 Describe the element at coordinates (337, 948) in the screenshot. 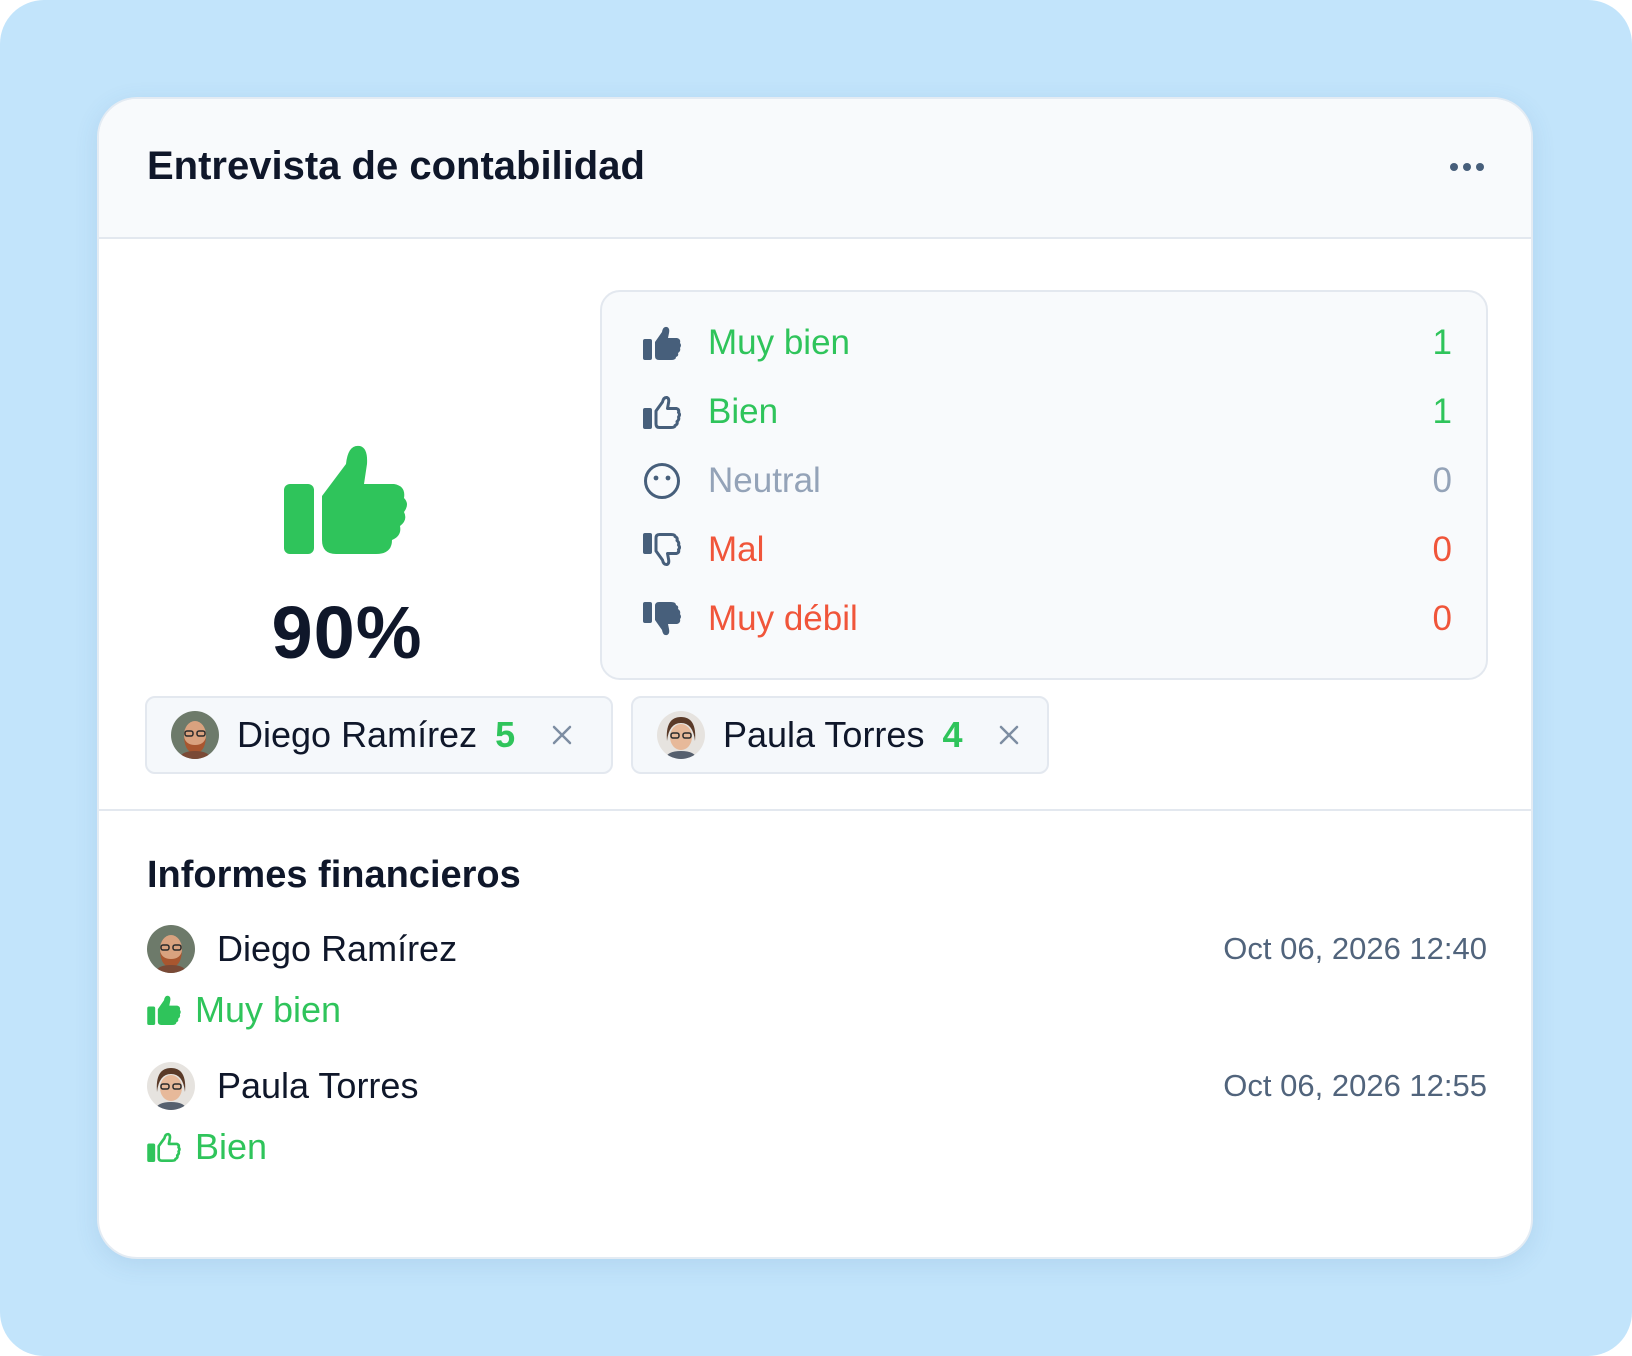

I see `entry-author-name: Diego Ramírez` at that location.